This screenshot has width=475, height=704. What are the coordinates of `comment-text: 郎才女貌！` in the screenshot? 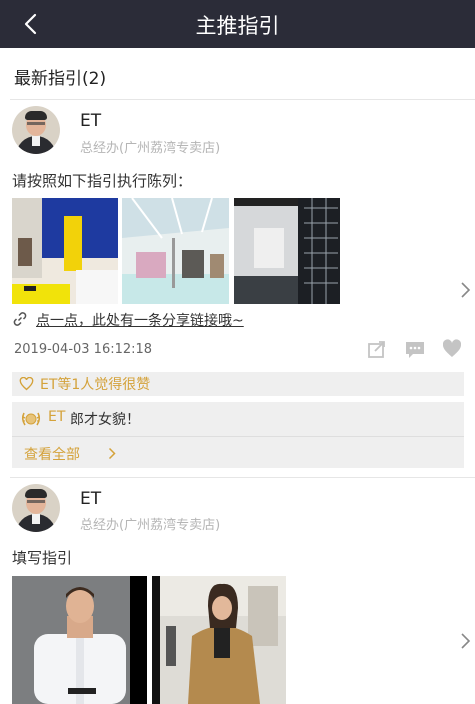 It's located at (105, 420).